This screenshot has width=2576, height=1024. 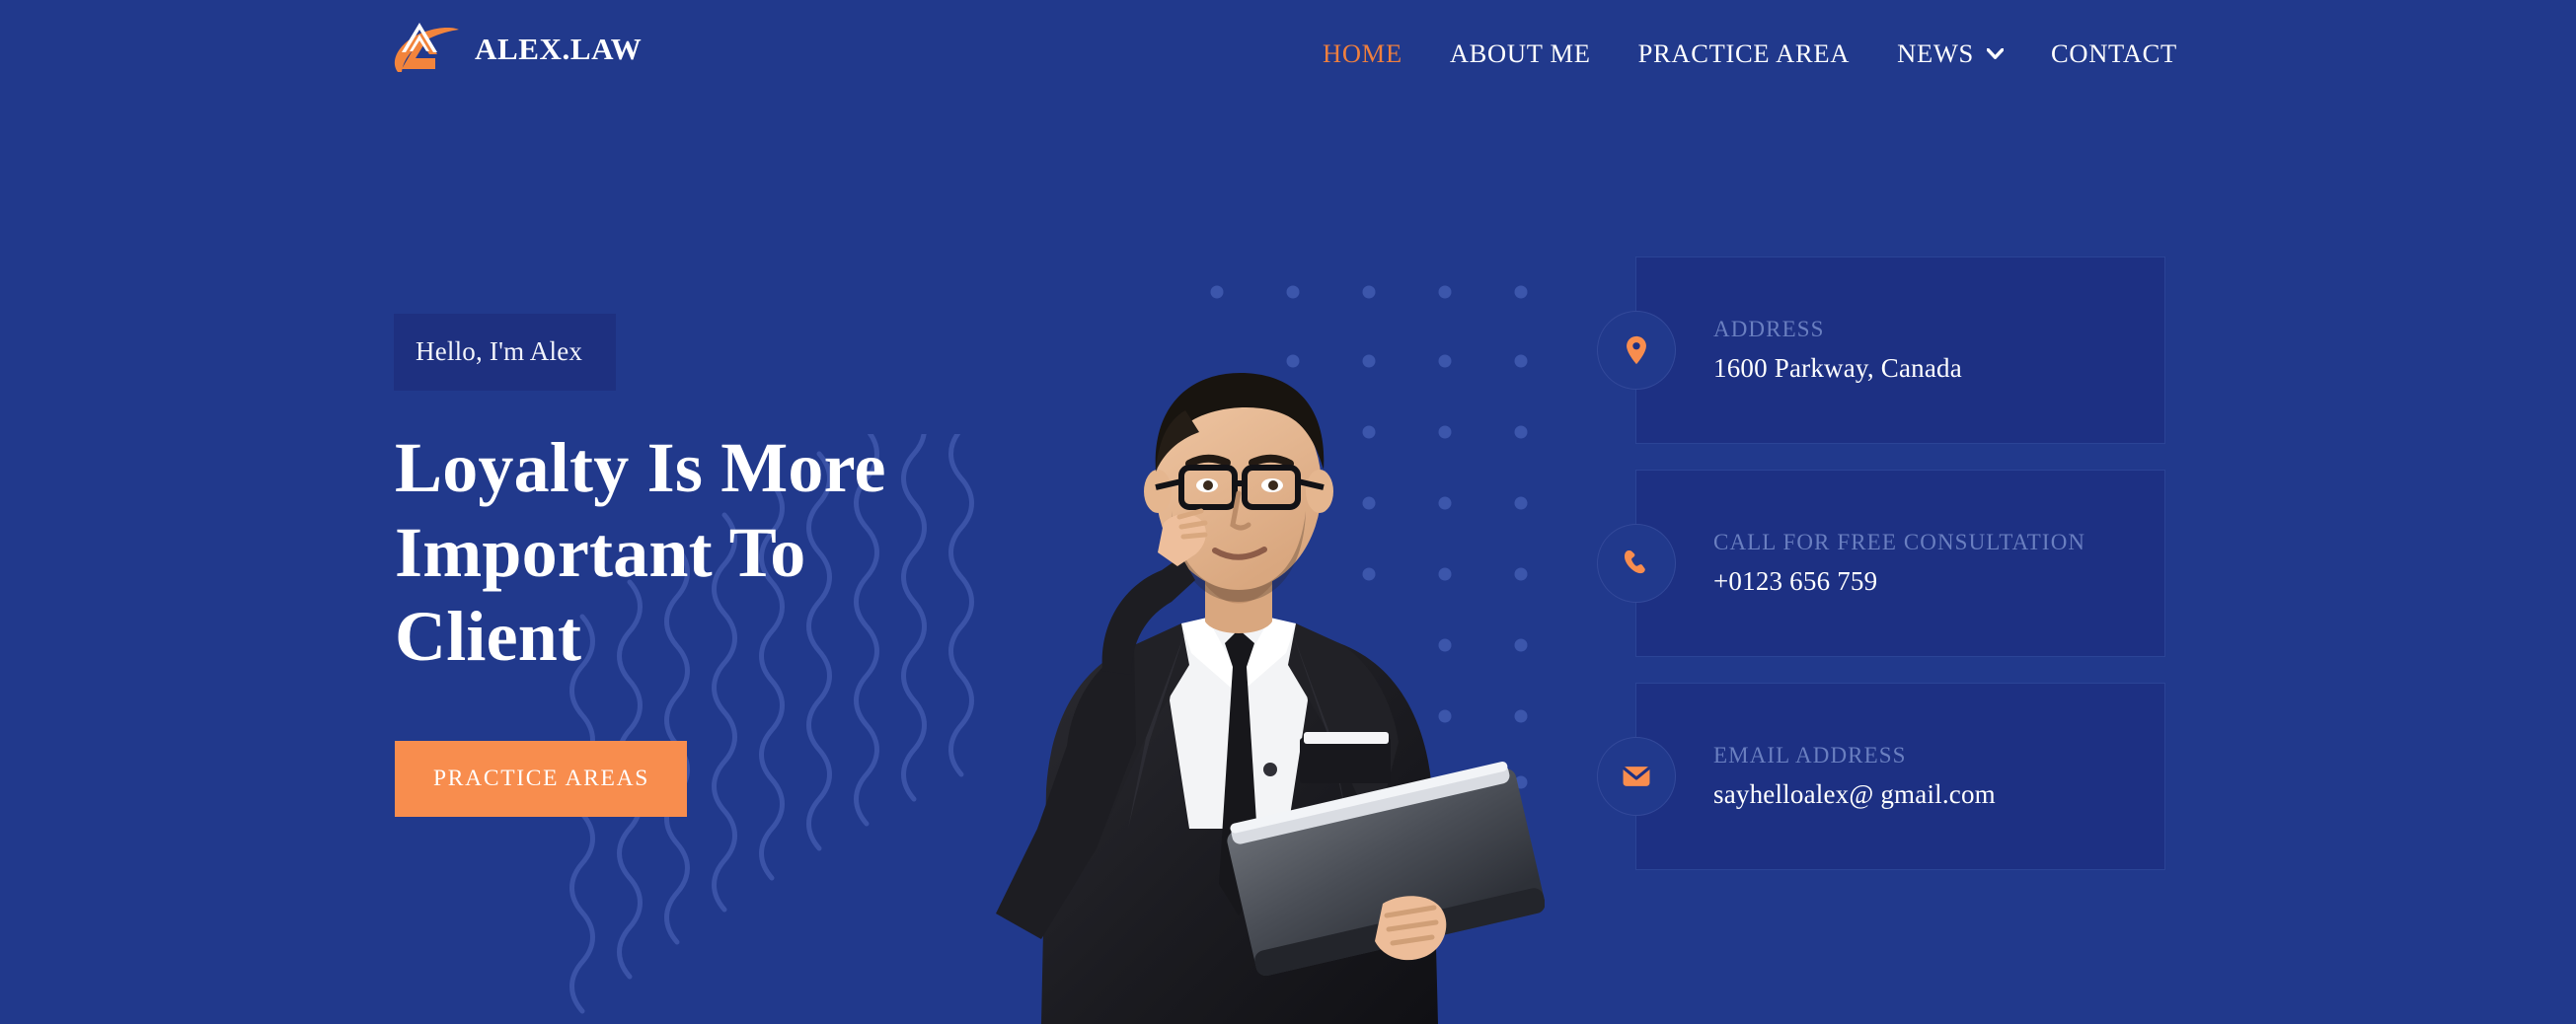 I want to click on email-value: sayhelloalex@ gmail.com, so click(x=1854, y=794).